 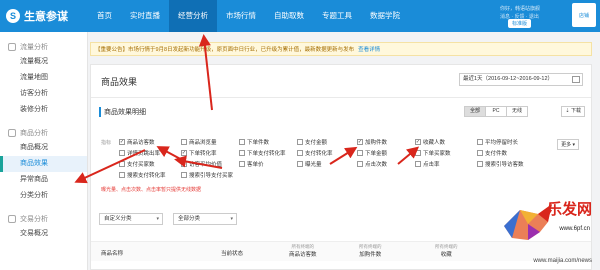 I want to click on nav-item: 专题工具, so click(x=337, y=16).